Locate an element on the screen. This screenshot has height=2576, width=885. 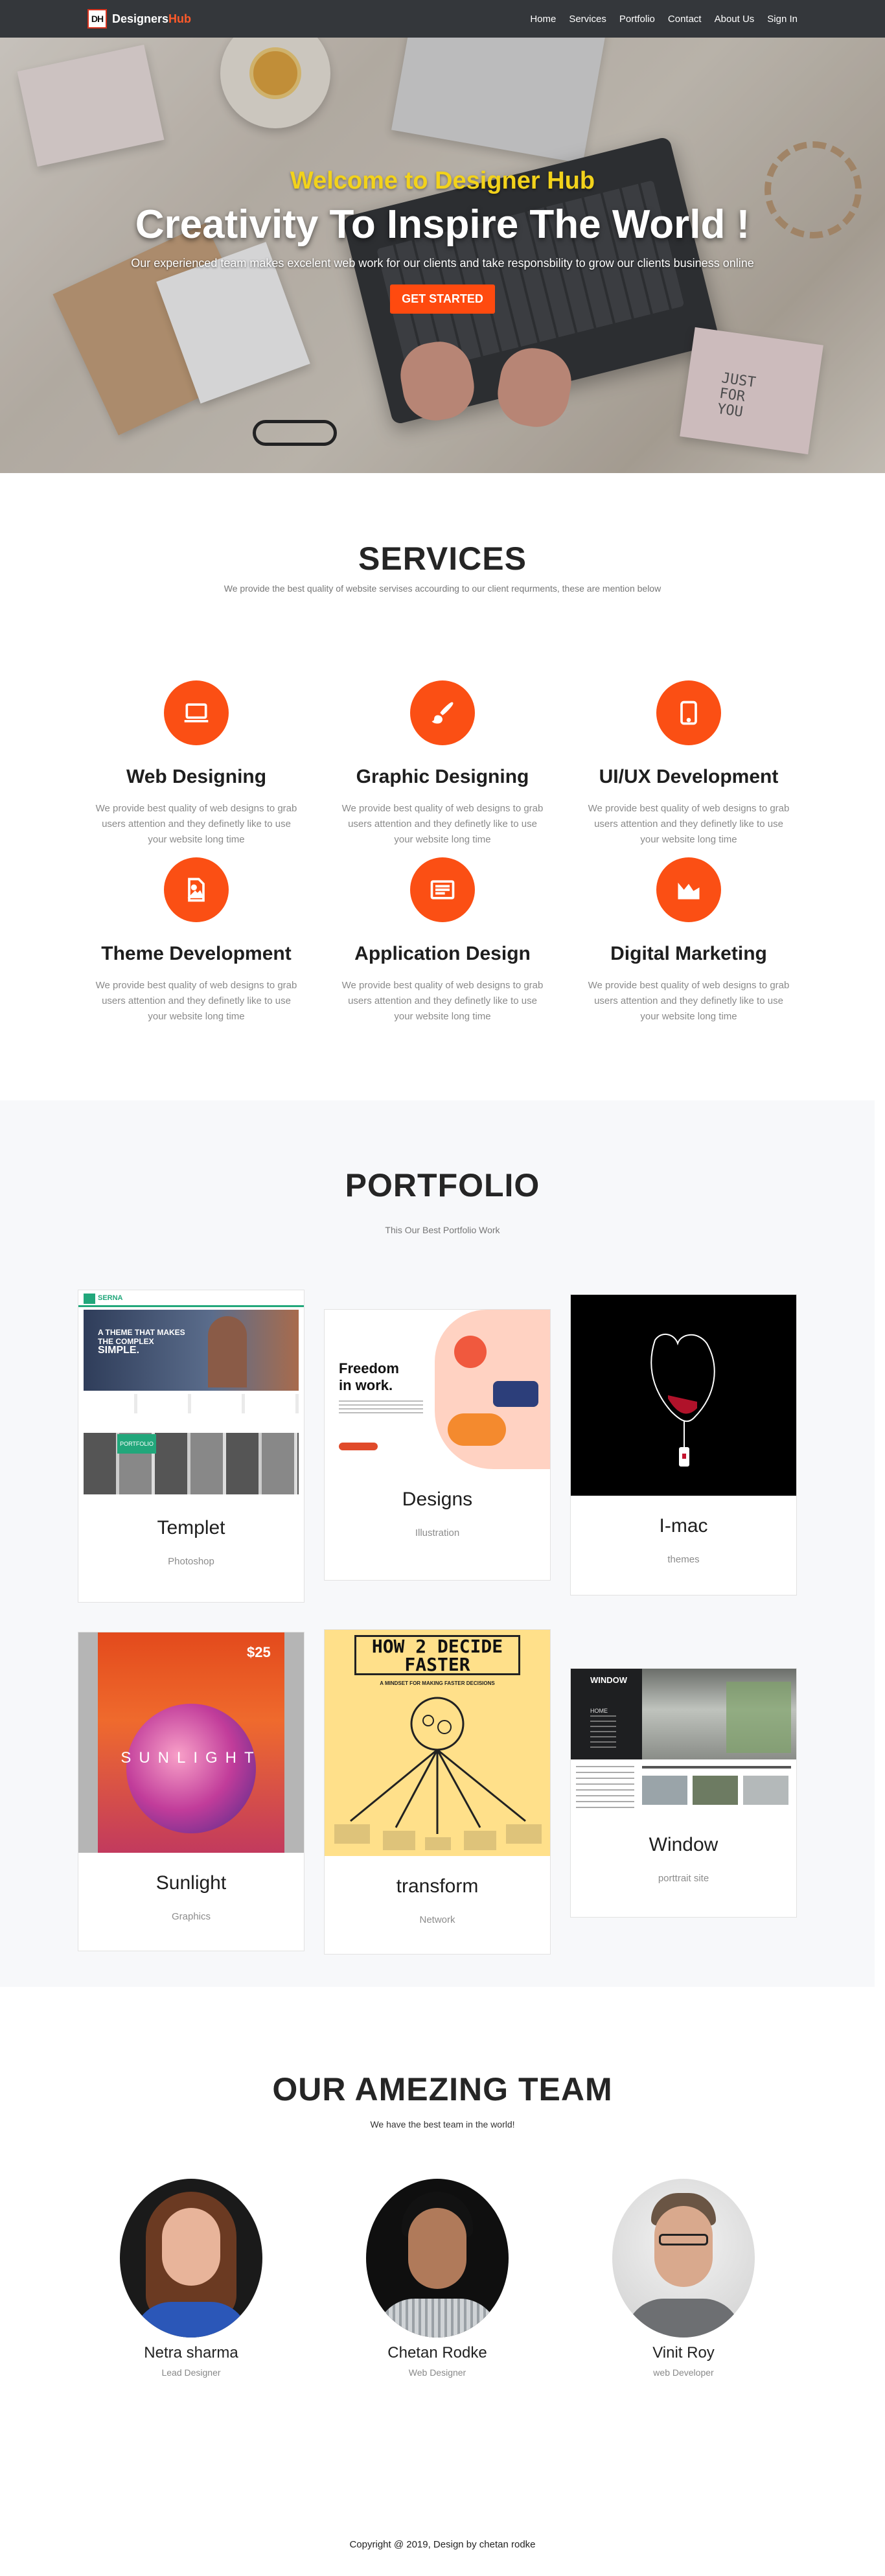
thumb-text: Freedom is located at coordinates (369, 1368).